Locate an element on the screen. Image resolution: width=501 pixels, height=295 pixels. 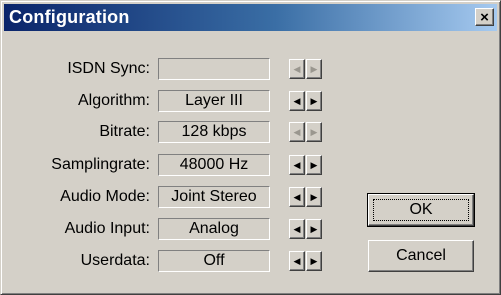
isdn-sync-field is located at coordinates (214, 69).